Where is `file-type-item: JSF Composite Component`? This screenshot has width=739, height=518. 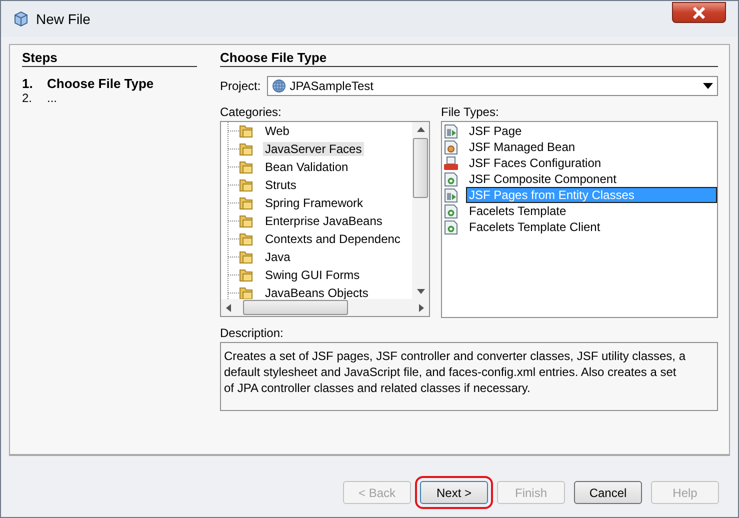 file-type-item: JSF Composite Component is located at coordinates (591, 179).